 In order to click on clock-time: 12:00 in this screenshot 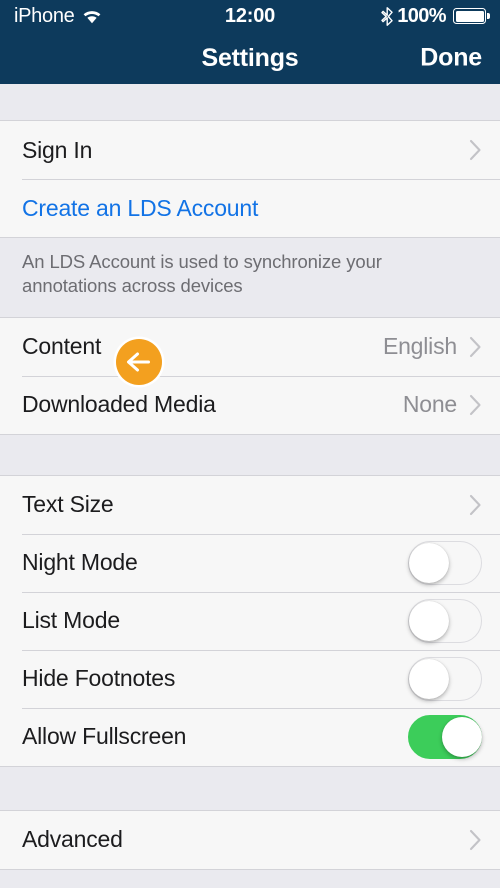, I will do `click(250, 15)`.